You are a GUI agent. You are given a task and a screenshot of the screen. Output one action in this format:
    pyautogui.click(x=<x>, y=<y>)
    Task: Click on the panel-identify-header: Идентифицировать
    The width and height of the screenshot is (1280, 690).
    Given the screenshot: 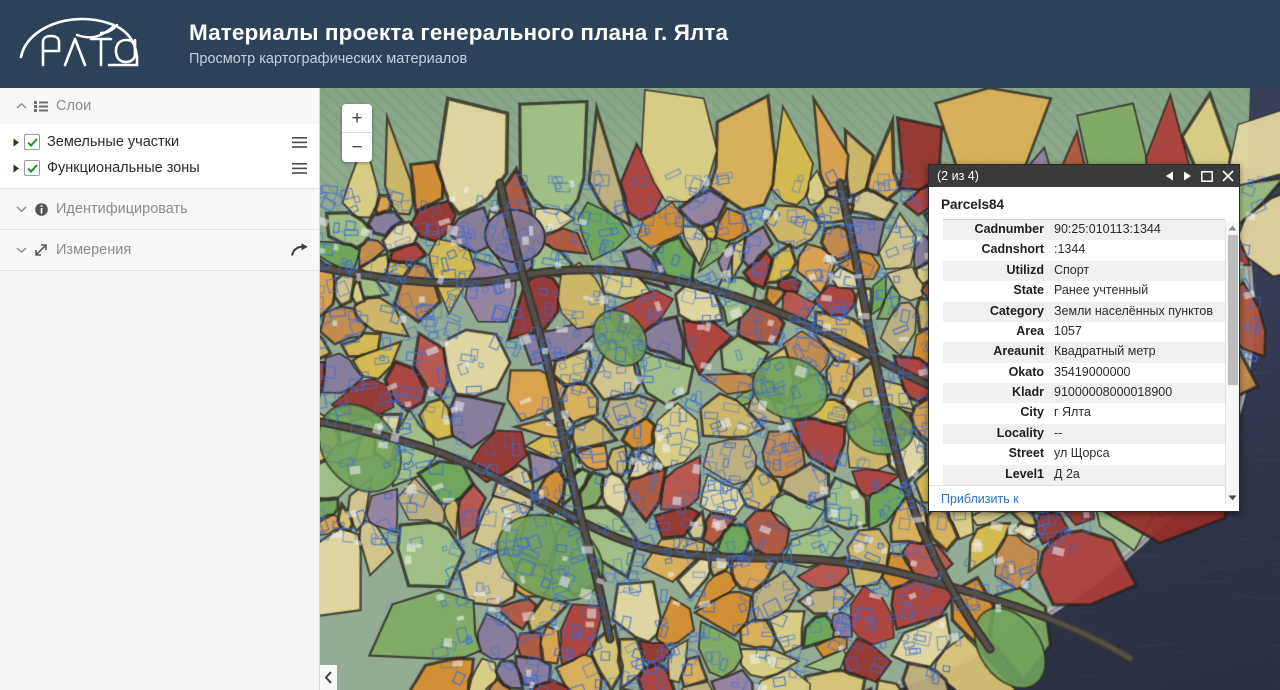 What is the action you would take?
    pyautogui.click(x=159, y=209)
    